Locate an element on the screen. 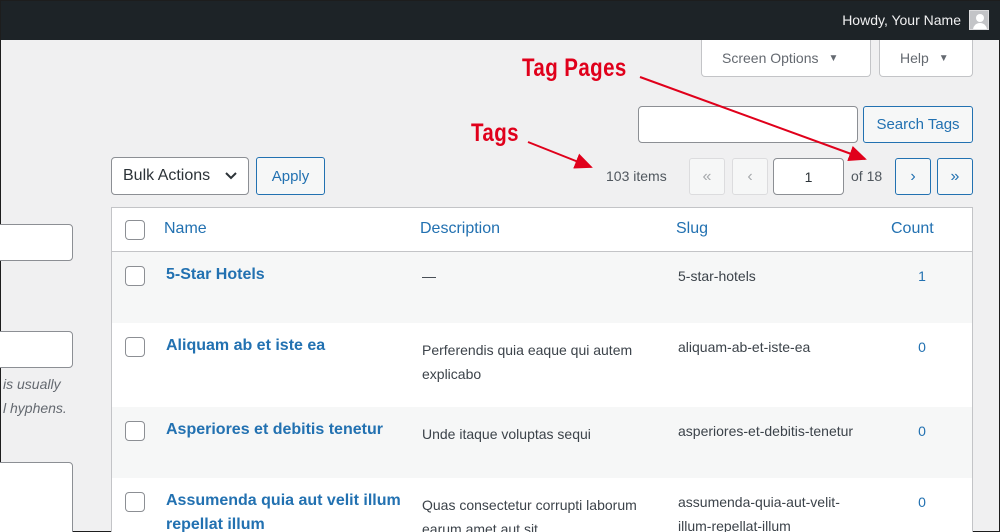  column-name: Name is located at coordinates (185, 229).